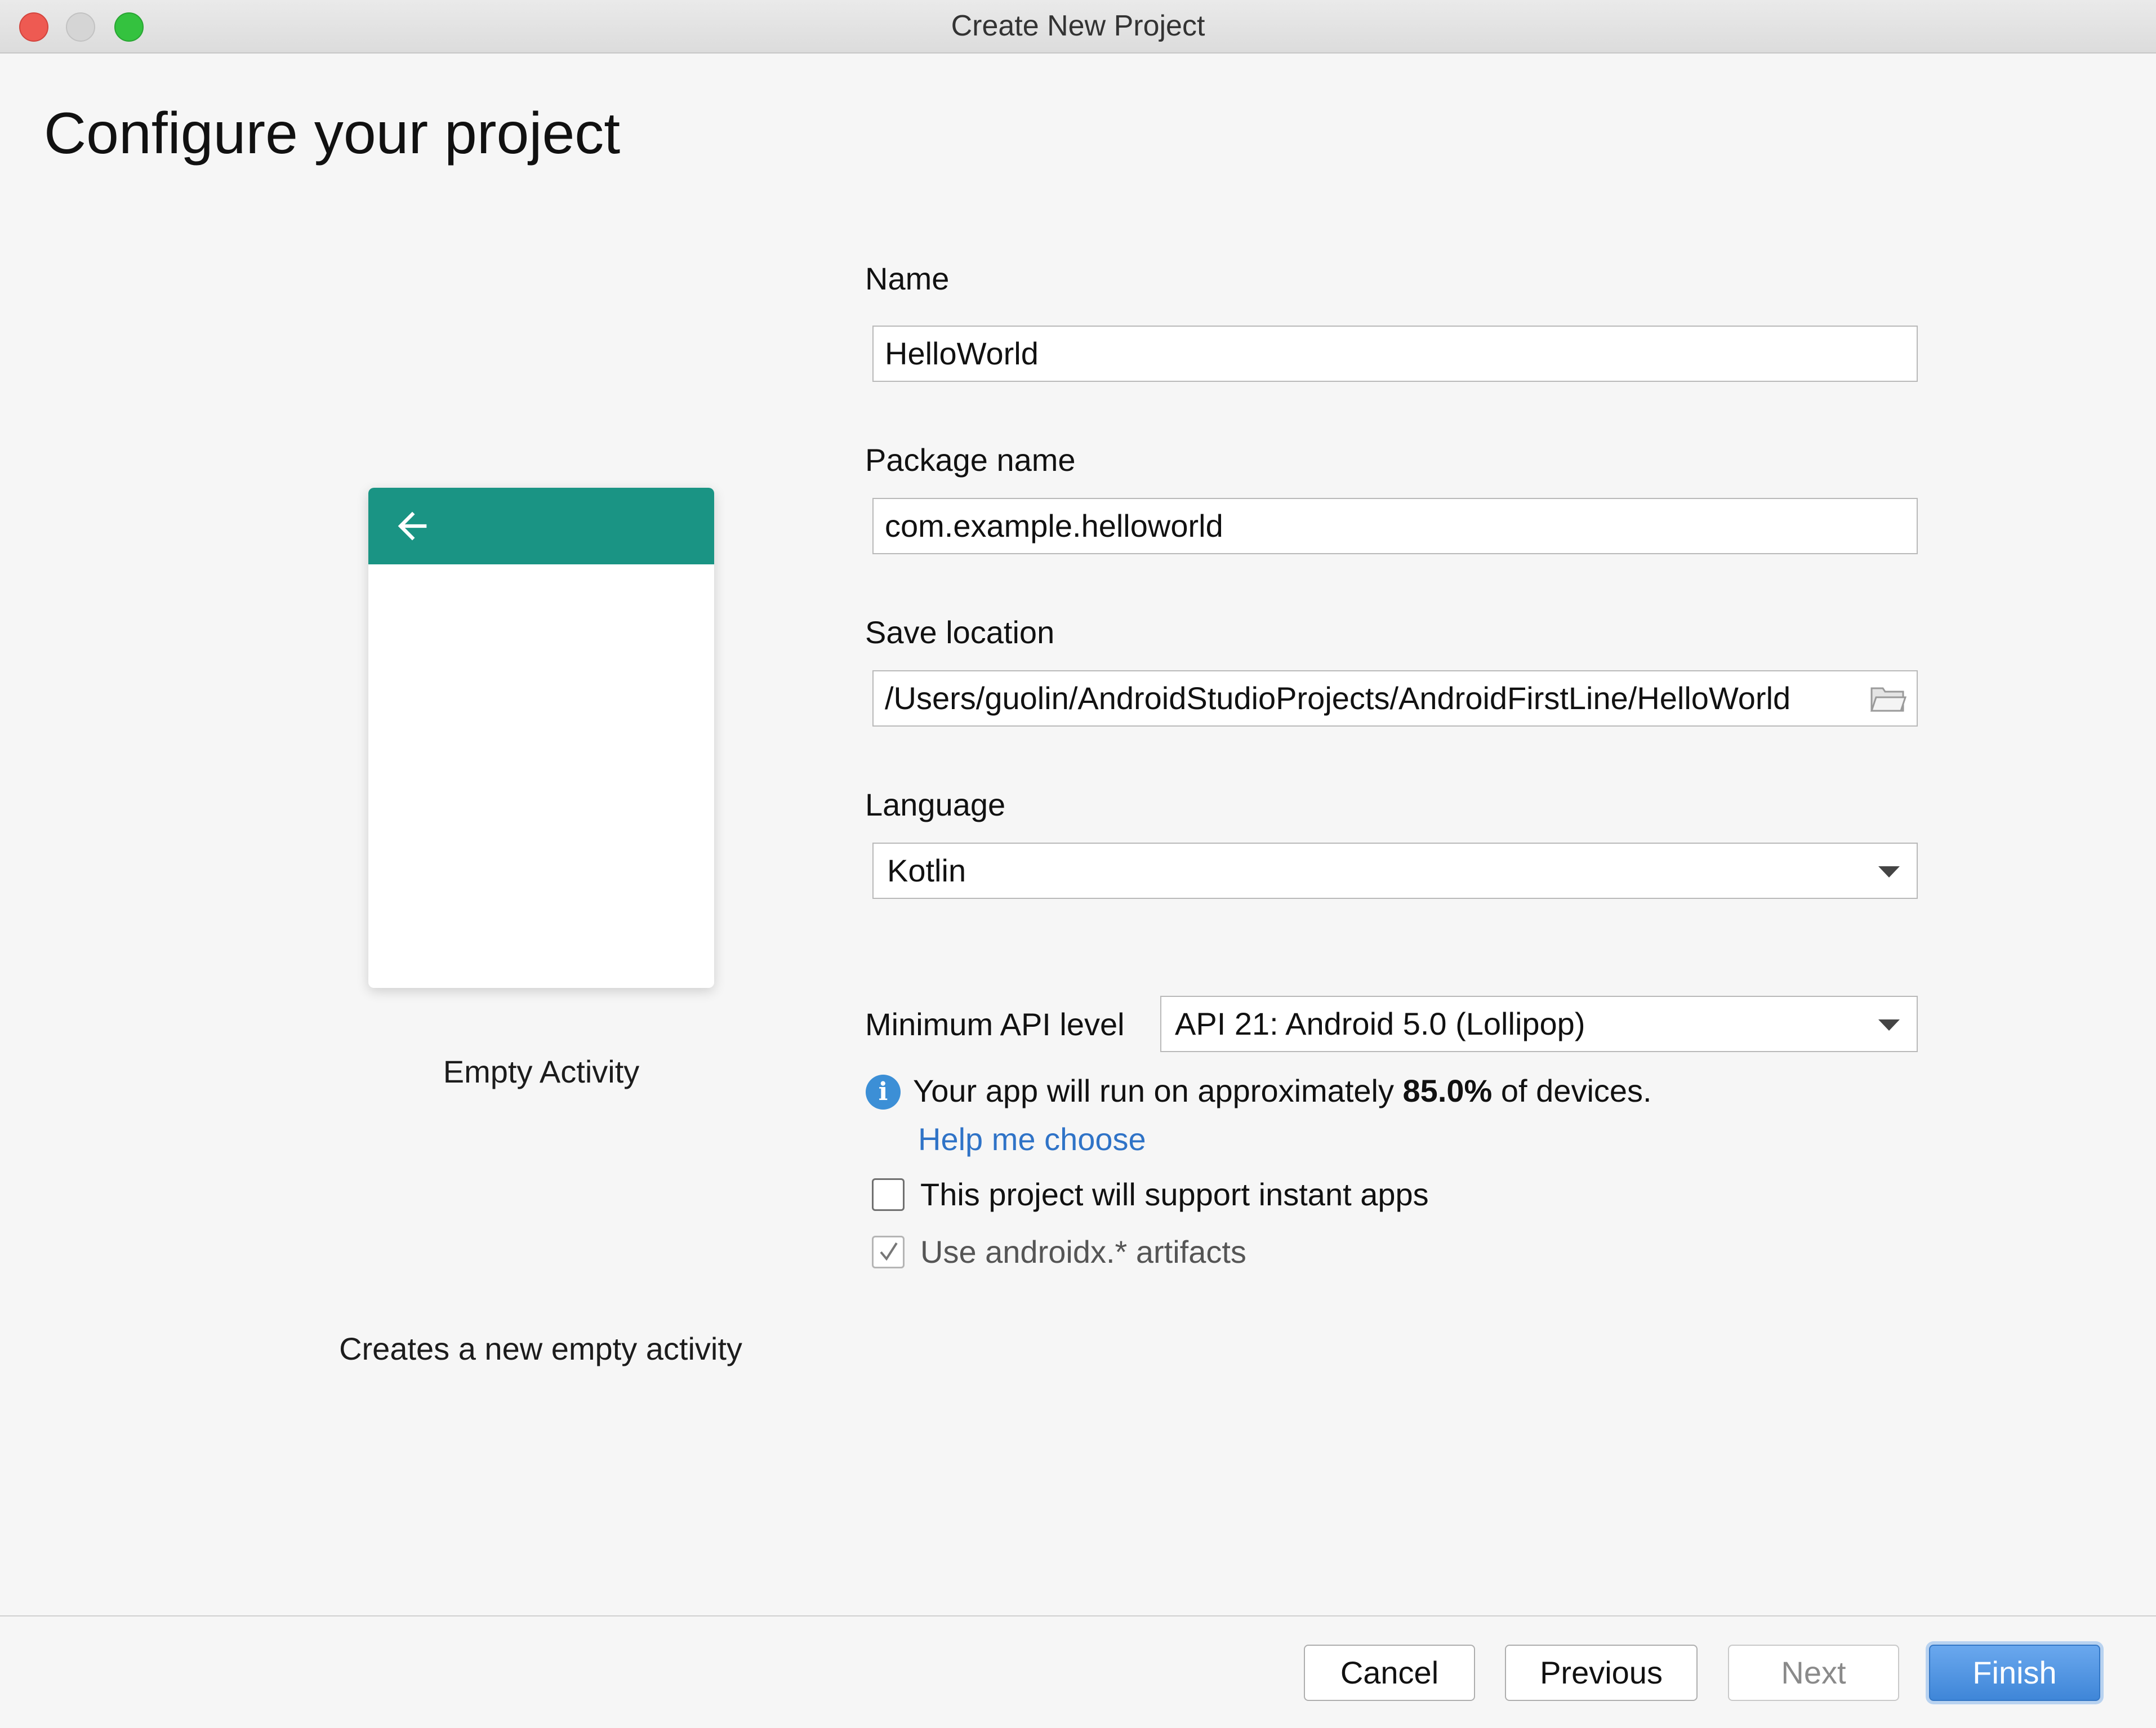 The height and width of the screenshot is (1728, 2156). Describe the element at coordinates (970, 460) in the screenshot. I see `package-name-label: Package name` at that location.